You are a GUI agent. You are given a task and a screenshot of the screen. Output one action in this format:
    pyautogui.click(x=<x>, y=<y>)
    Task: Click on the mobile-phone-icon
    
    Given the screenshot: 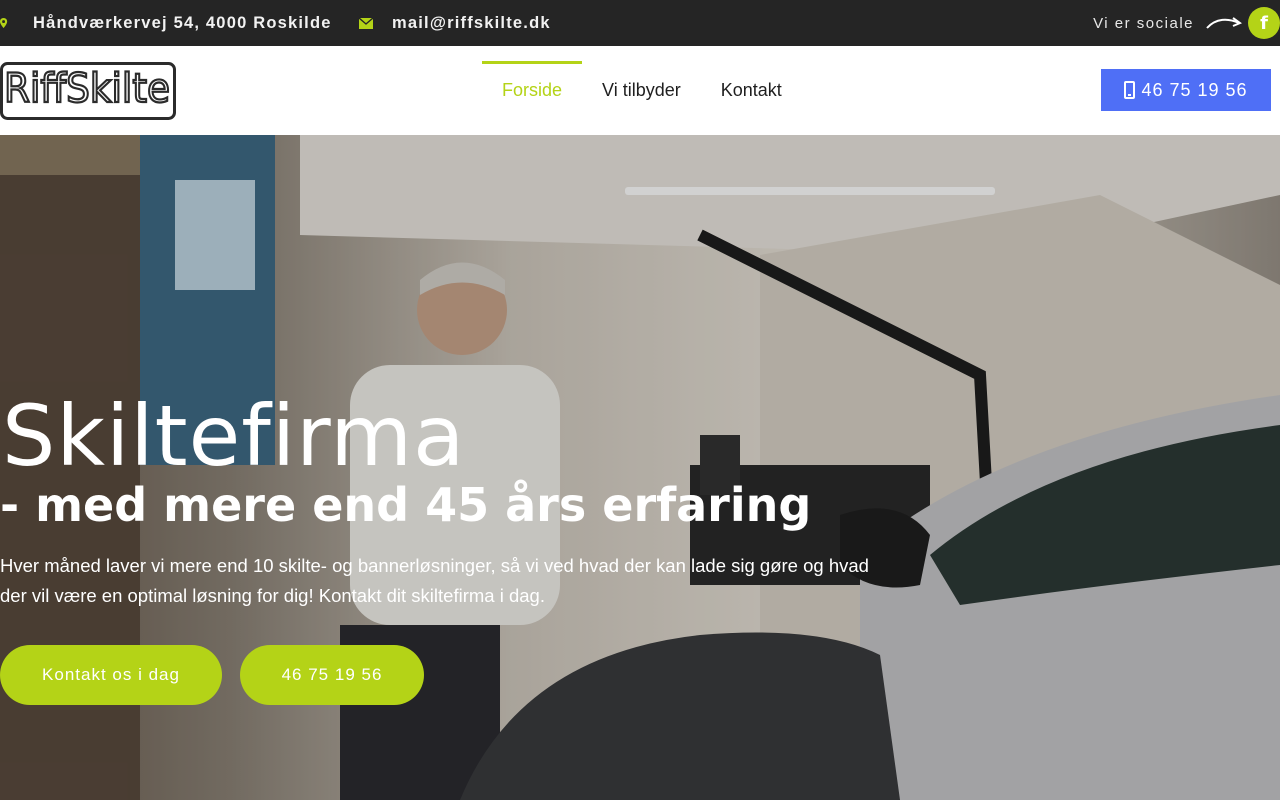 What is the action you would take?
    pyautogui.click(x=1130, y=90)
    